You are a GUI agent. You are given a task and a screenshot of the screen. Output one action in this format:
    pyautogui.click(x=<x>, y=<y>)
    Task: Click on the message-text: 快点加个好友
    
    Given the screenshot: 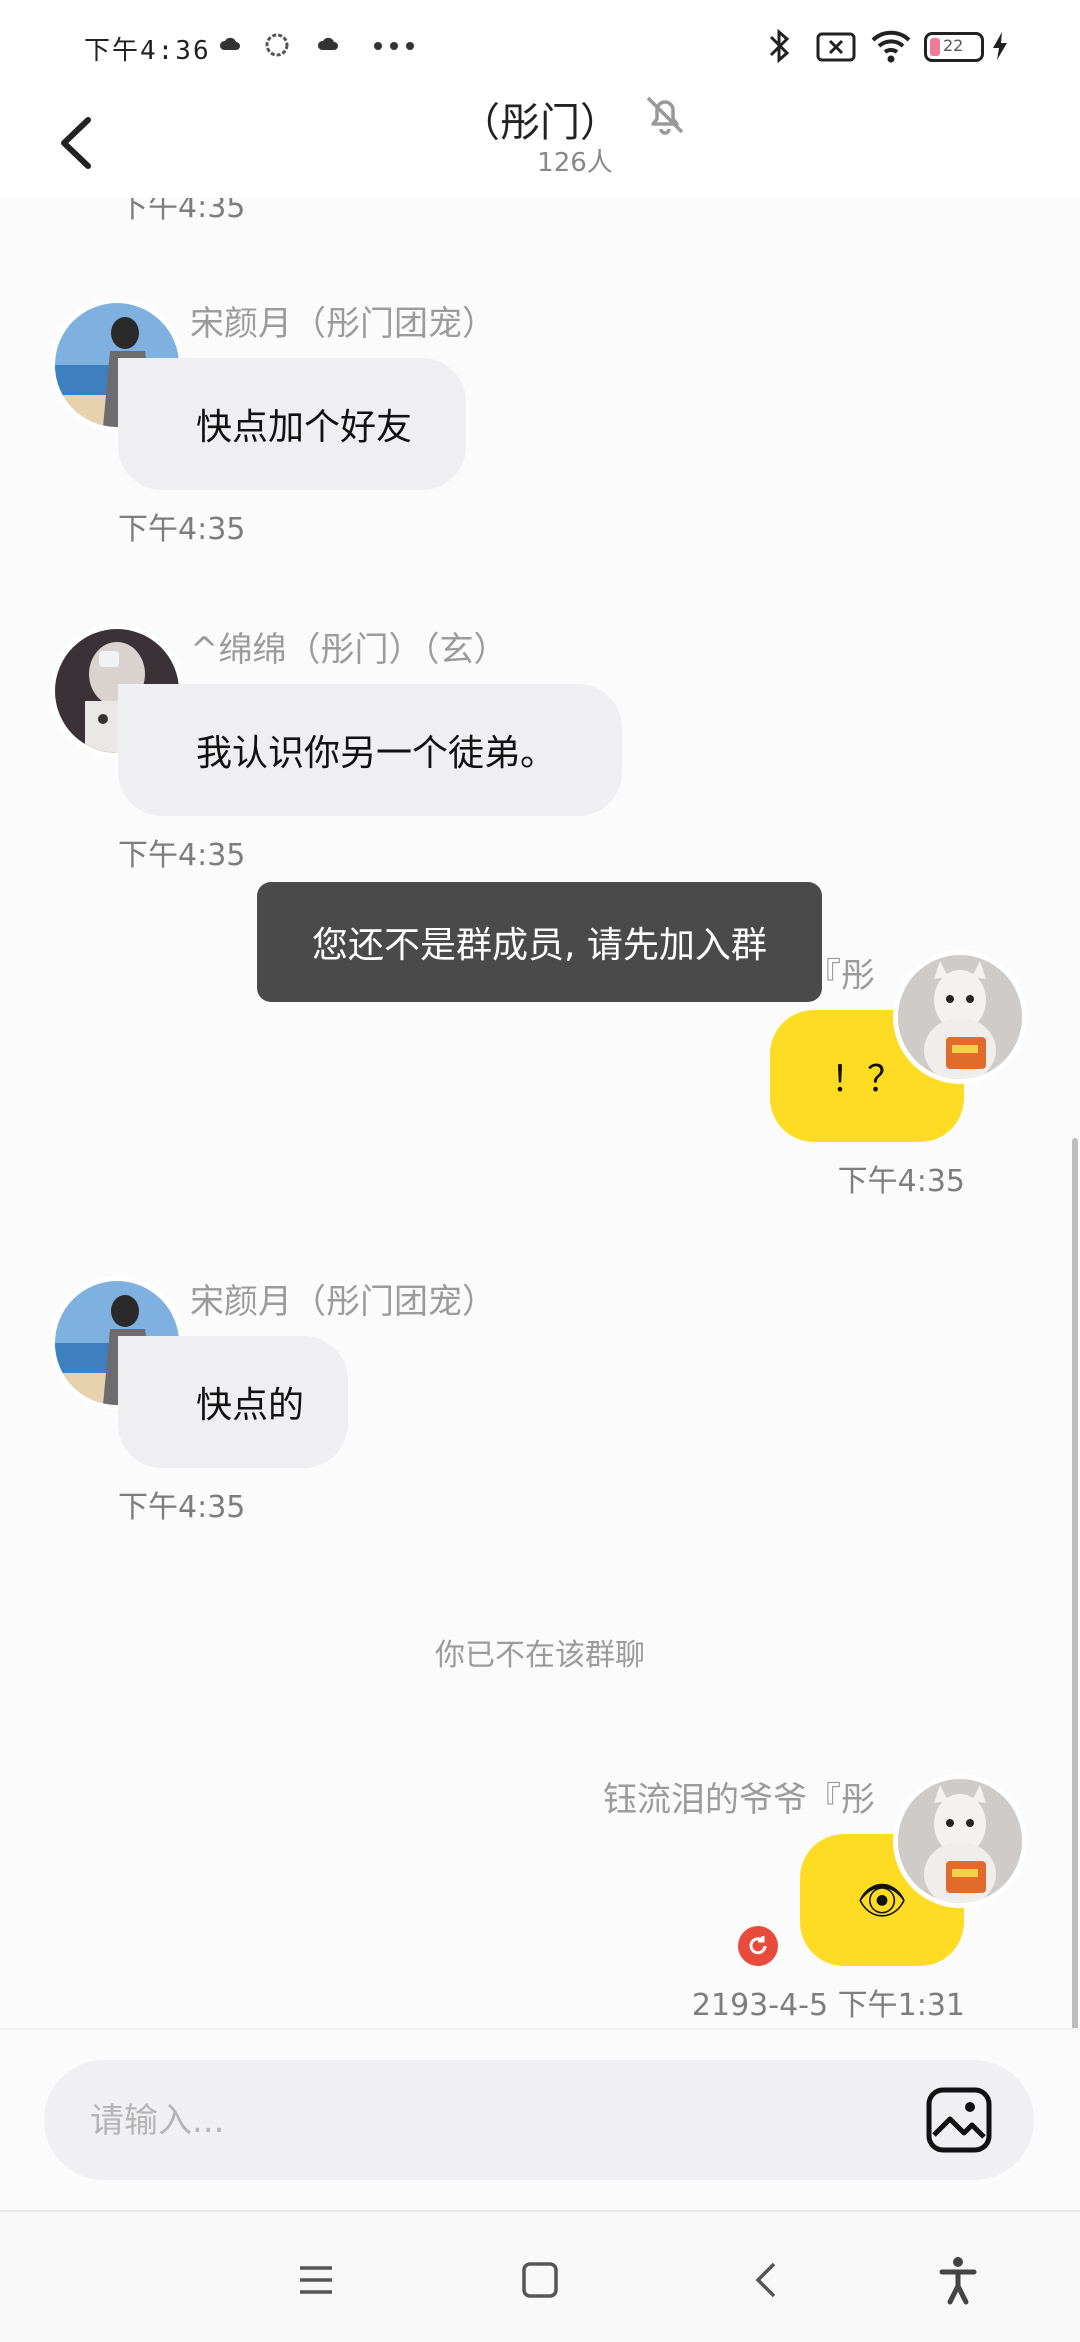 What is the action you would take?
    pyautogui.click(x=304, y=427)
    